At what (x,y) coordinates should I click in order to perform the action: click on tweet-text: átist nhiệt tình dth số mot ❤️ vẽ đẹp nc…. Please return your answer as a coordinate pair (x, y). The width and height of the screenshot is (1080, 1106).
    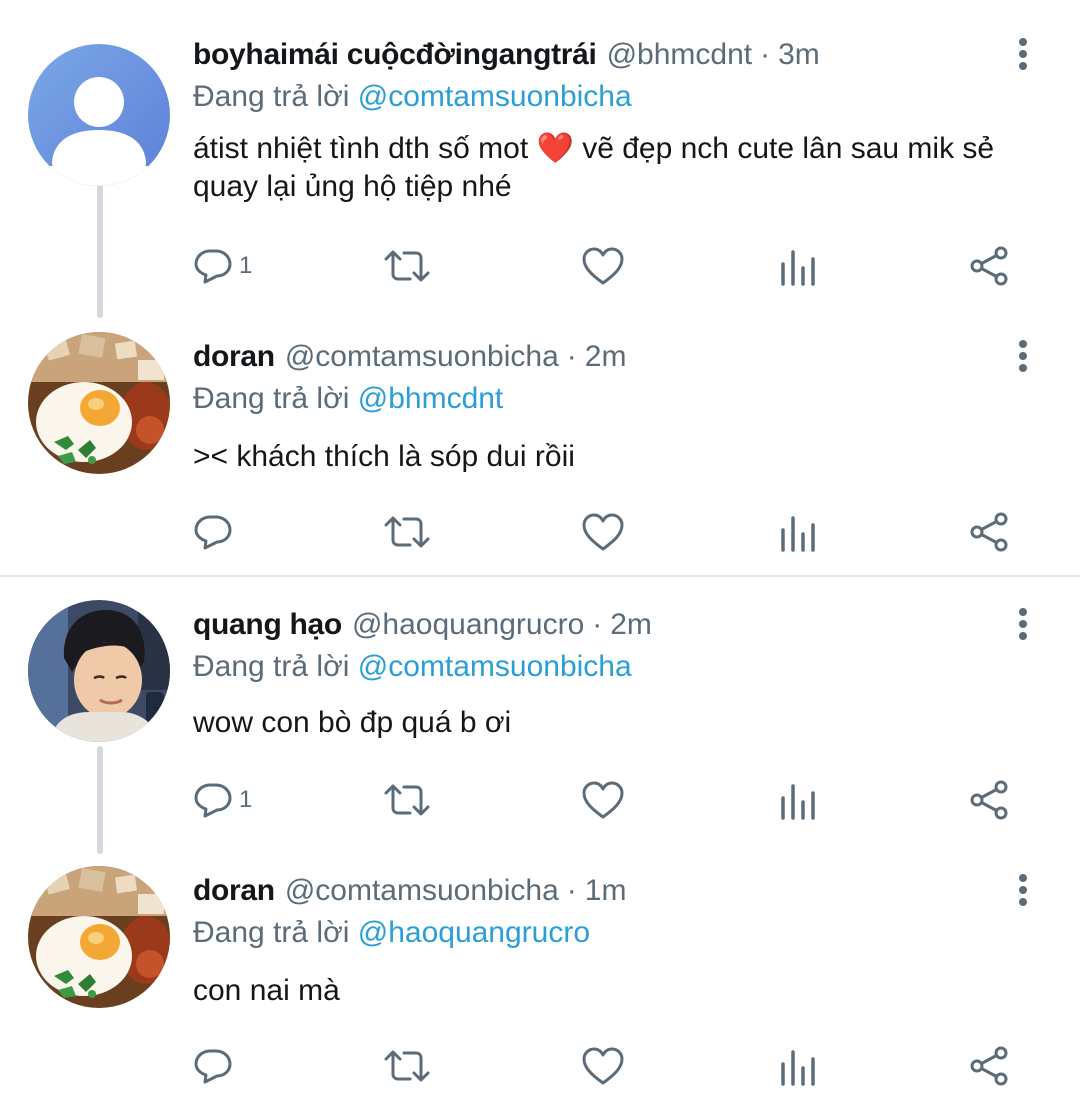
    Looking at the image, I should click on (594, 167).